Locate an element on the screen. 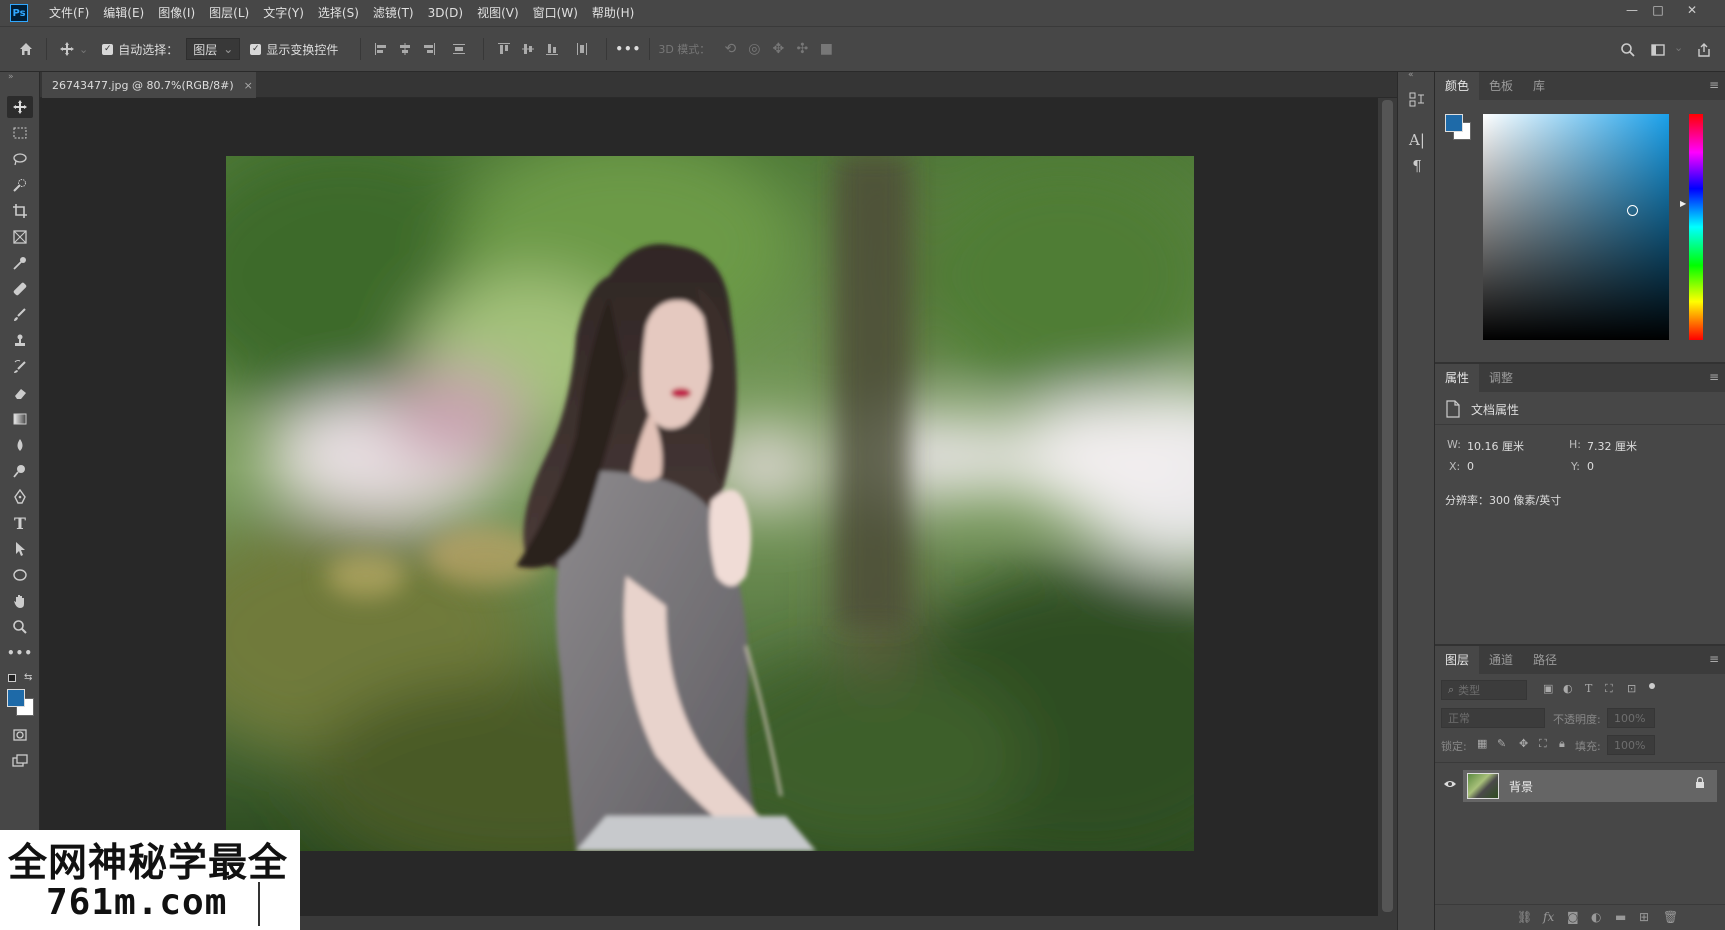  visibility-eye-icon is located at coordinates (1450, 785).